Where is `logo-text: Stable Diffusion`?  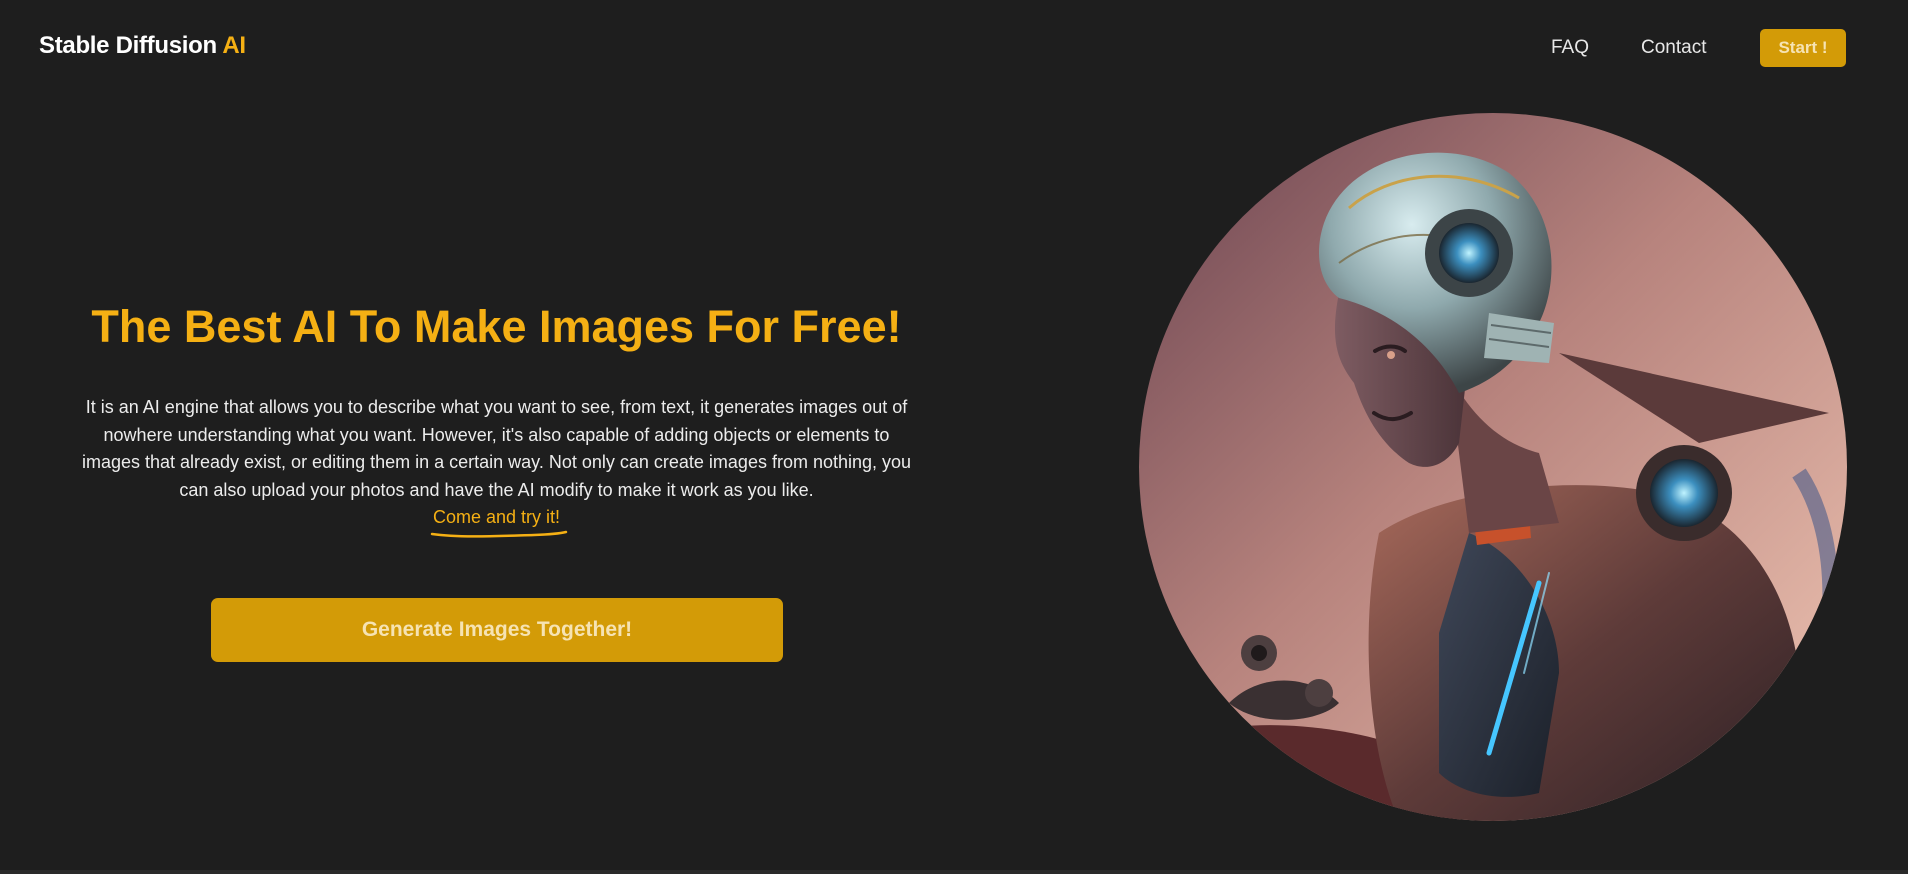 logo-text: Stable Diffusion is located at coordinates (128, 45).